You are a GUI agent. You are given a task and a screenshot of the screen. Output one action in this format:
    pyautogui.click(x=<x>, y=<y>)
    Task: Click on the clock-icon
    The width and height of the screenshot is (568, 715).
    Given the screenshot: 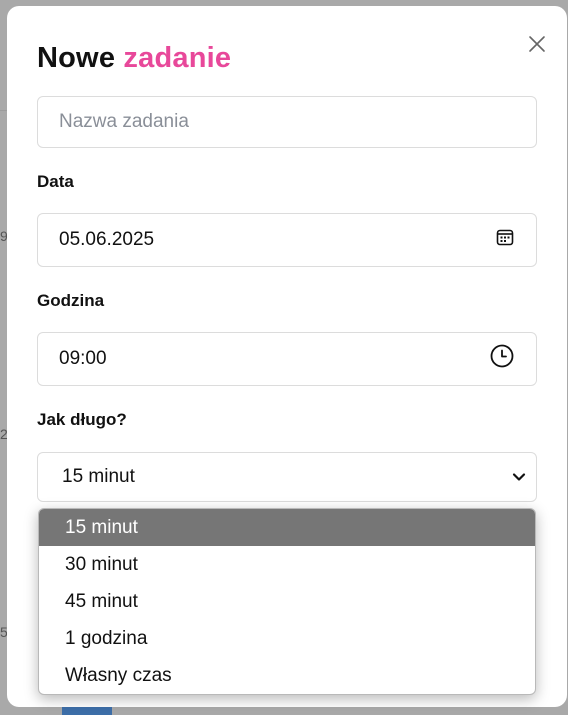 What is the action you would take?
    pyautogui.click(x=502, y=359)
    